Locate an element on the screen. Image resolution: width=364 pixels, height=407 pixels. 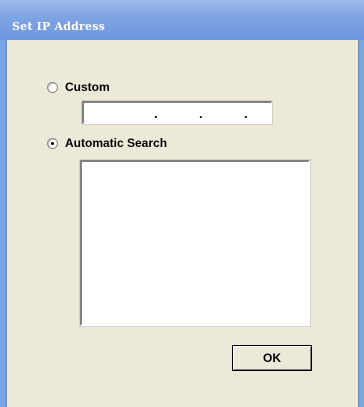
title-bar: Set IP Address is located at coordinates (182, 20).